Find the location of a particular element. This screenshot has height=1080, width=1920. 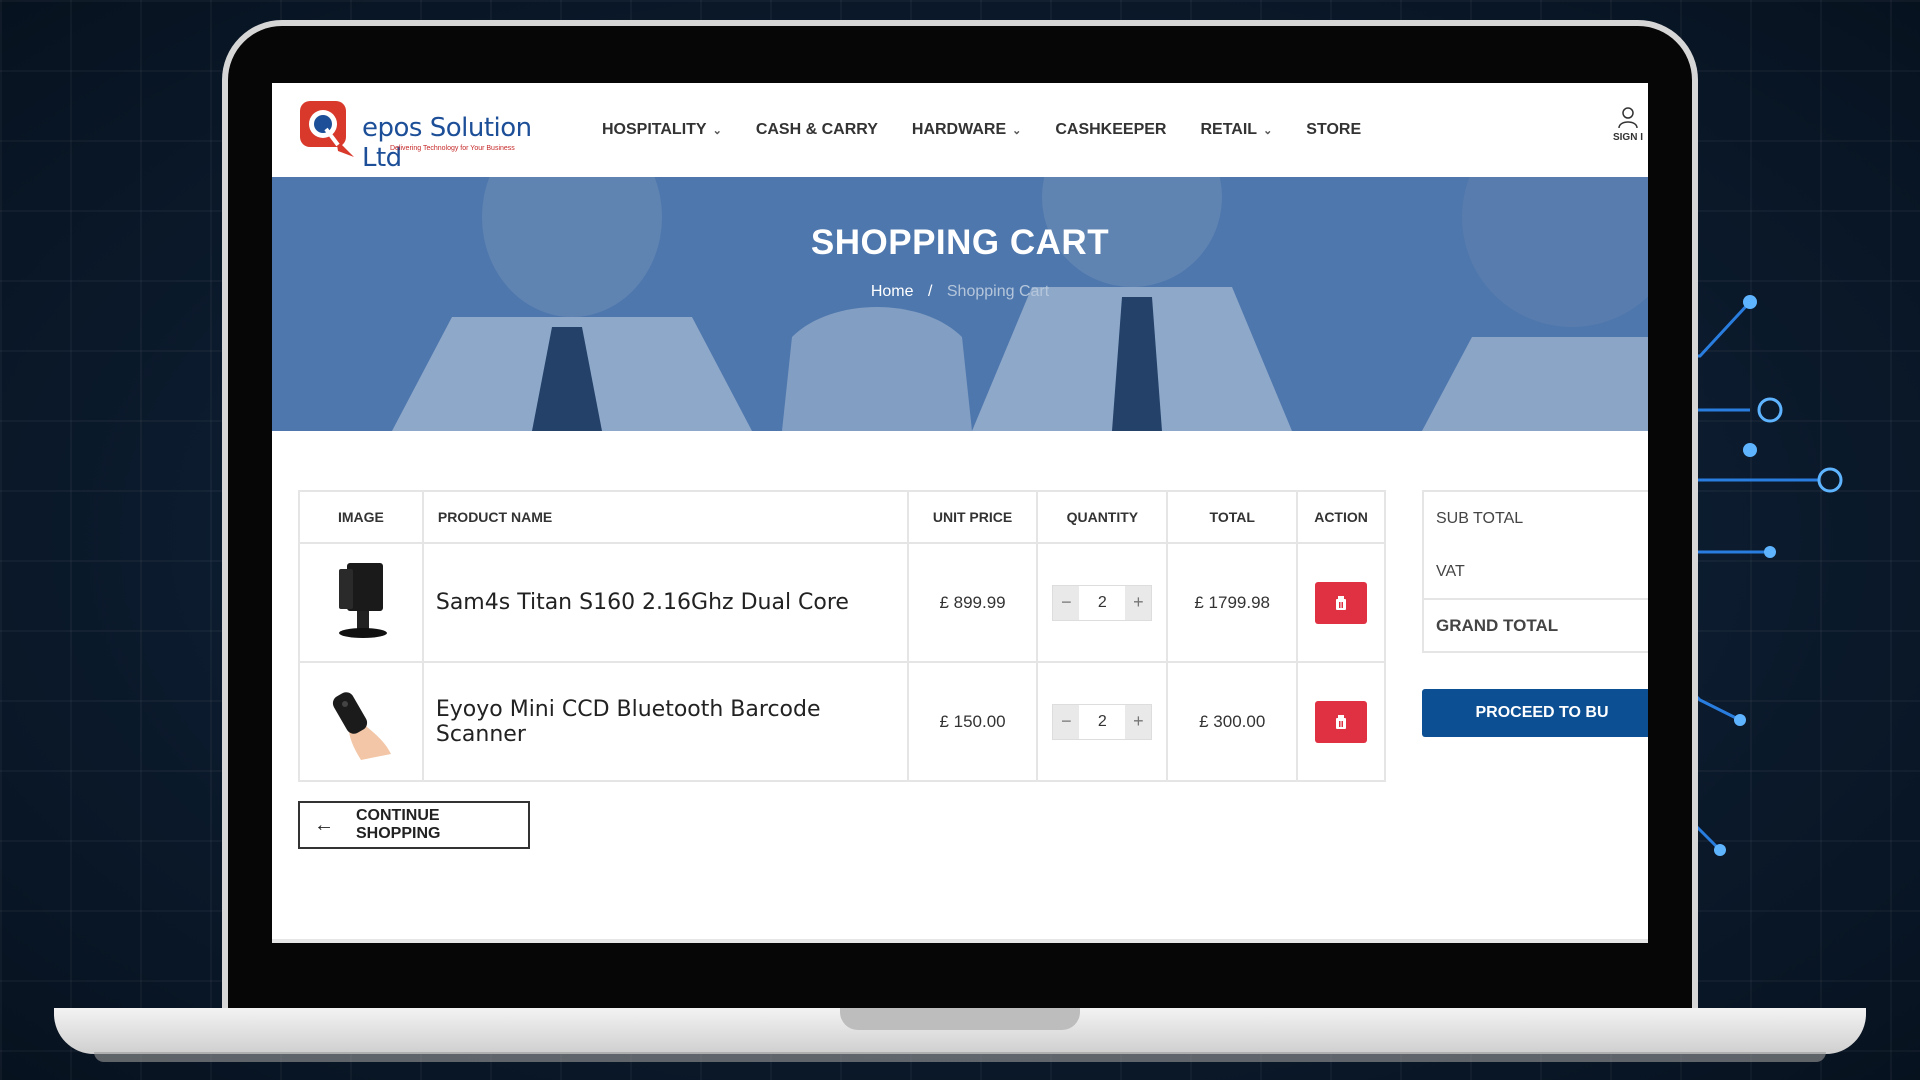

nav-label: HOSPITALITY is located at coordinates (654, 129).